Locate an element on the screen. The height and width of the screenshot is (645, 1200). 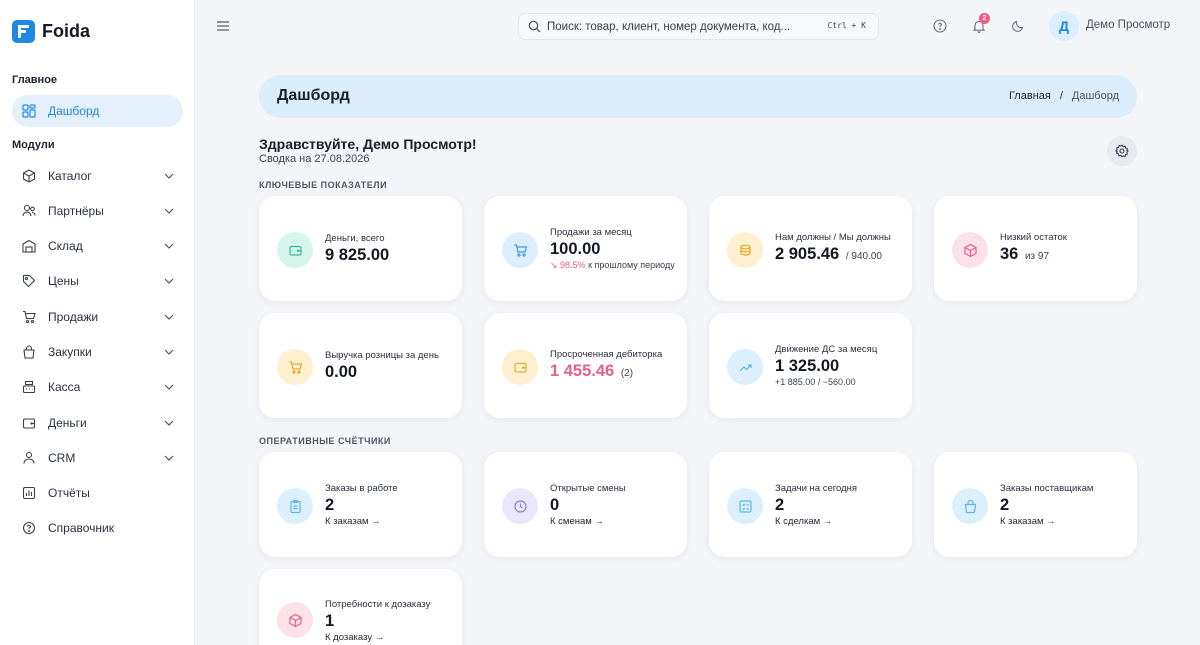
kpi-note: +1 885.00 / −560.00 is located at coordinates (815, 381).